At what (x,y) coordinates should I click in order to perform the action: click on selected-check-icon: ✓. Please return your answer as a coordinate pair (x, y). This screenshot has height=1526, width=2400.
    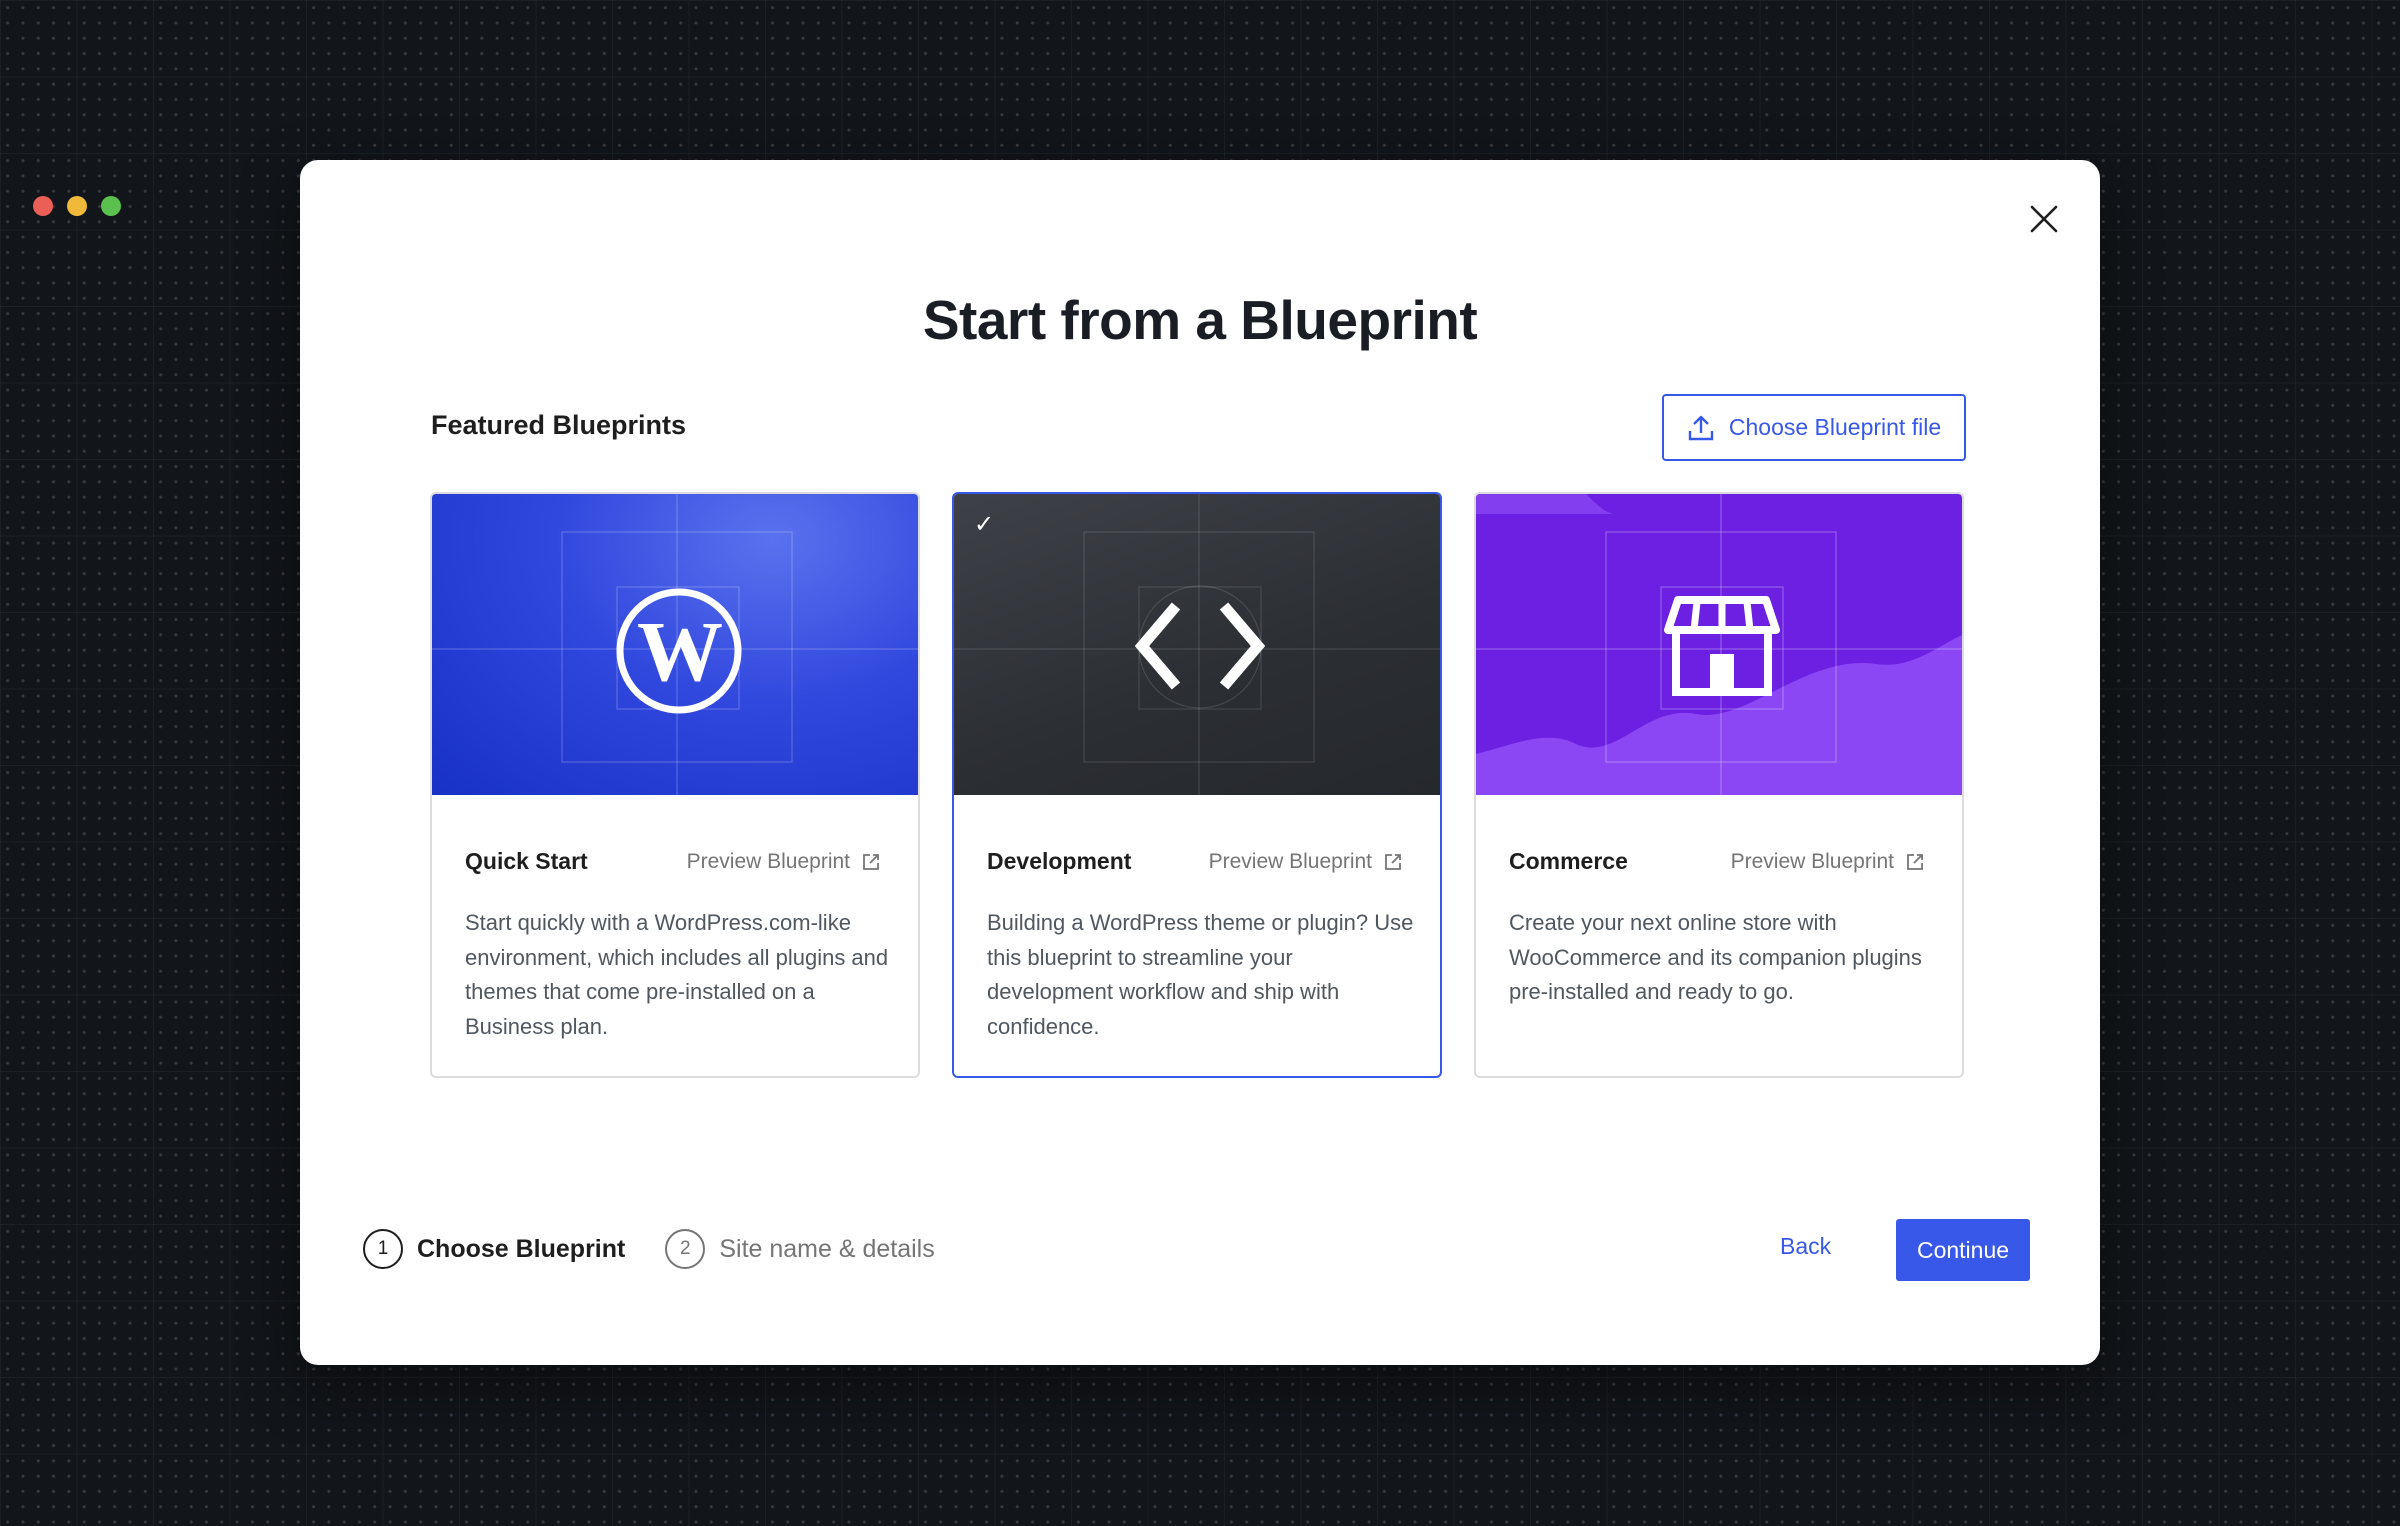
    Looking at the image, I should click on (984, 524).